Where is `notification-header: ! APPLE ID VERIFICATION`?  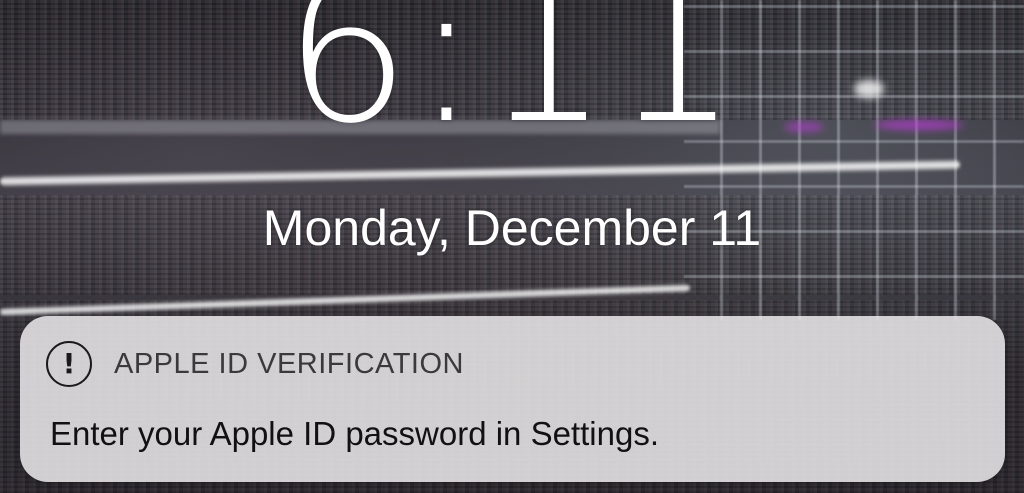 notification-header: ! APPLE ID VERIFICATION is located at coordinates (255, 364).